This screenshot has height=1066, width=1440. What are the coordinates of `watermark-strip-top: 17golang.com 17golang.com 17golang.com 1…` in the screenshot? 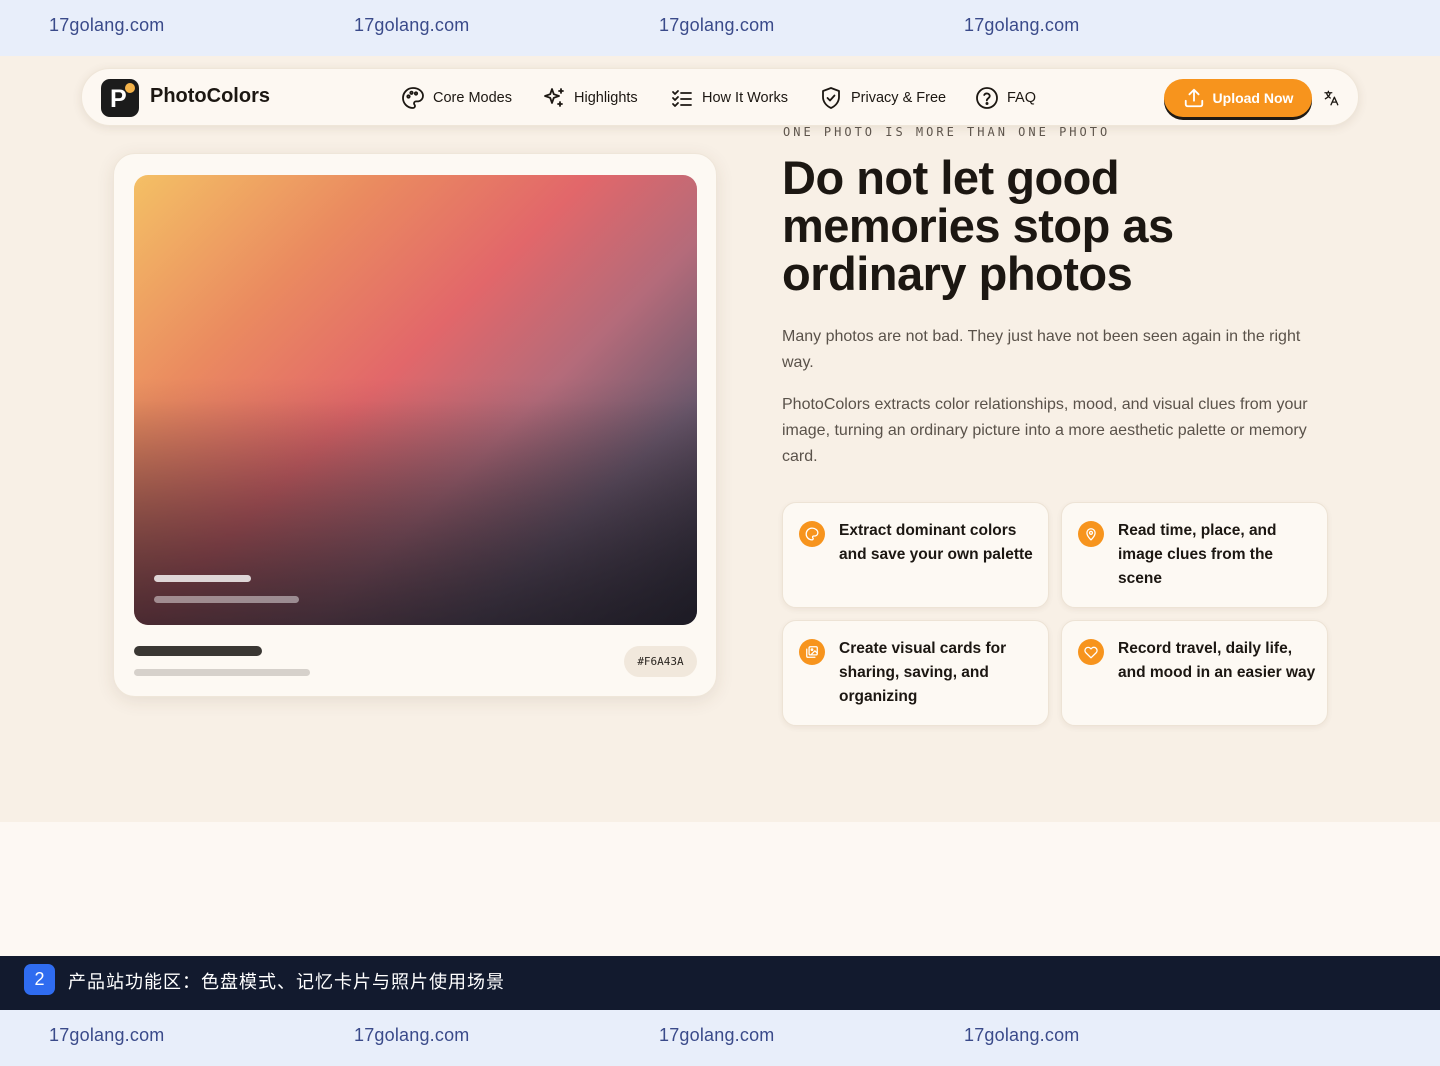 It's located at (720, 28).